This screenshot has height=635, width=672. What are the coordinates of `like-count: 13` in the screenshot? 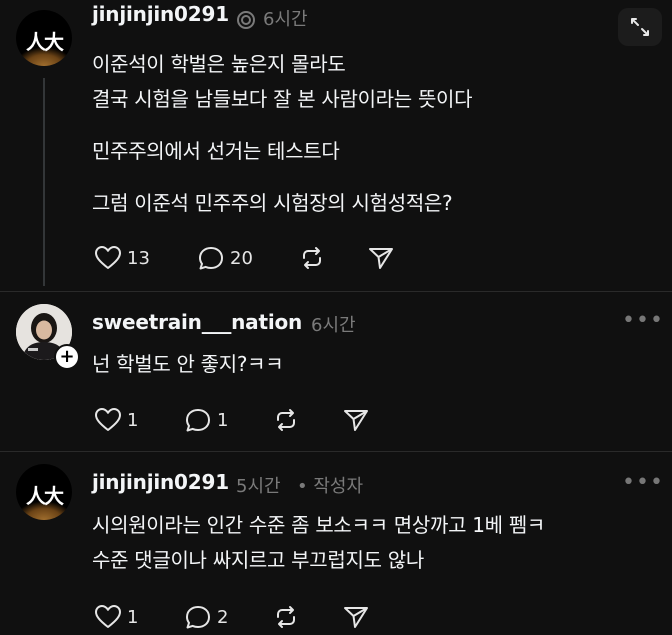 It's located at (138, 258).